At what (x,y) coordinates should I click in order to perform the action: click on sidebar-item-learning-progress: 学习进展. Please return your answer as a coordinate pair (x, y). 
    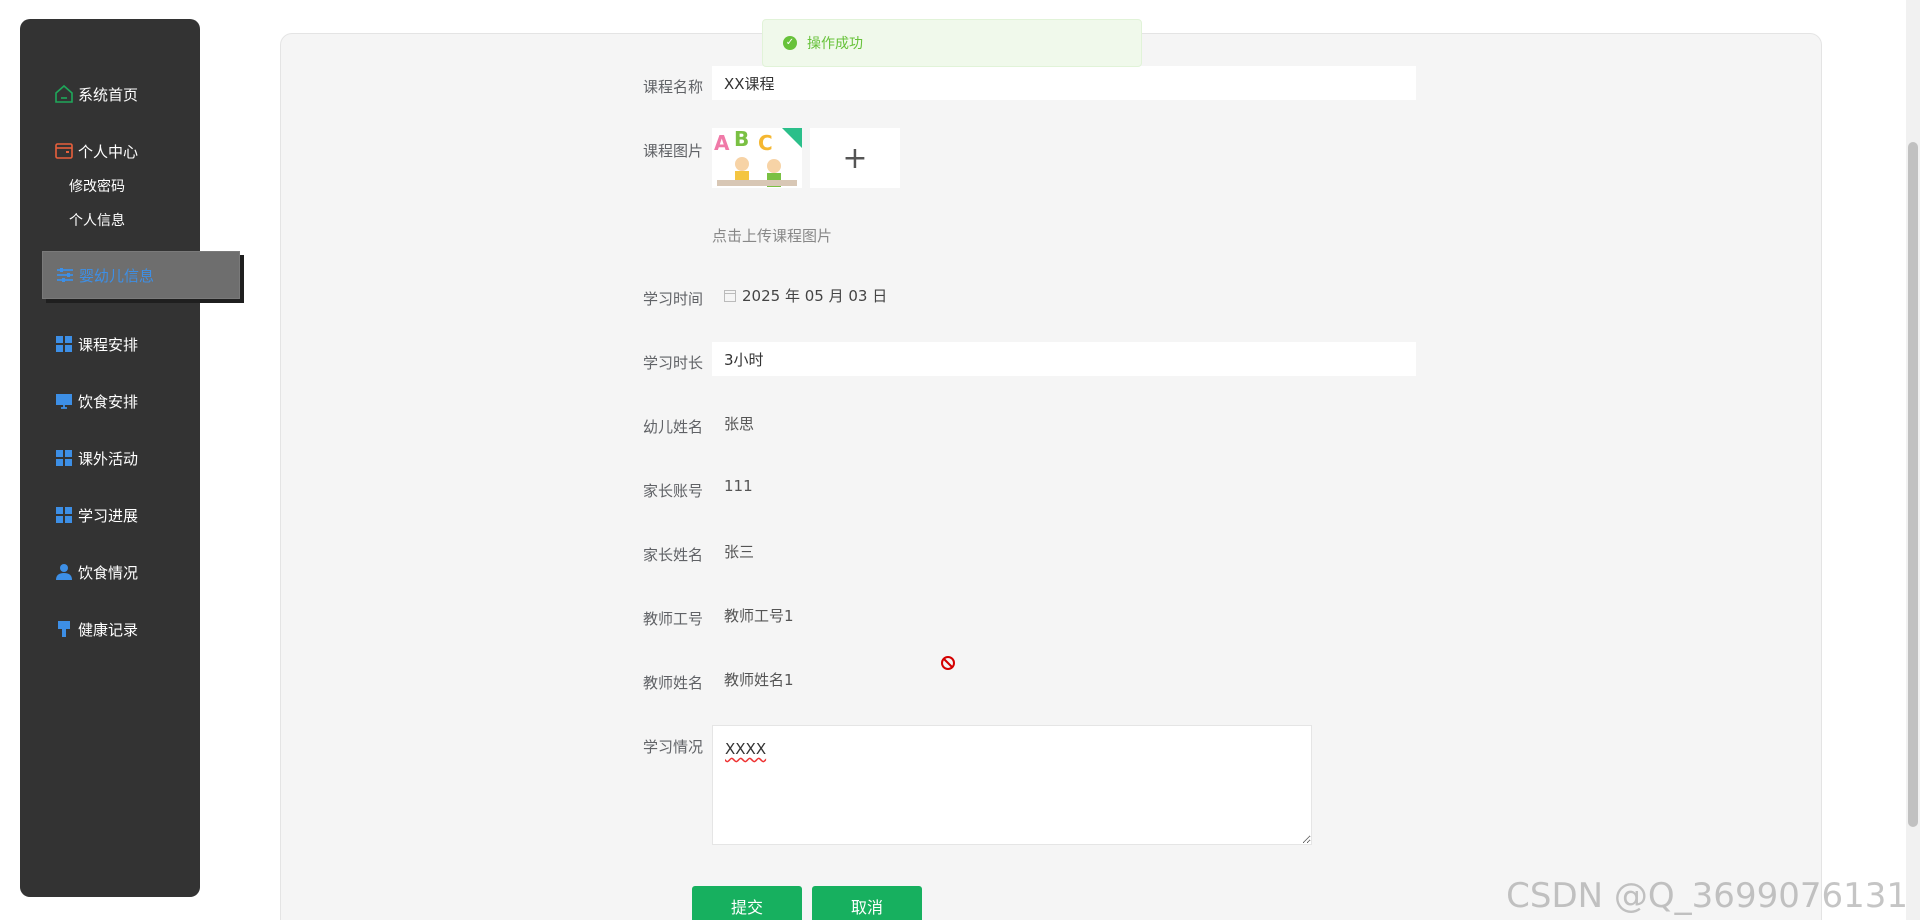
    Looking at the image, I should click on (96, 515).